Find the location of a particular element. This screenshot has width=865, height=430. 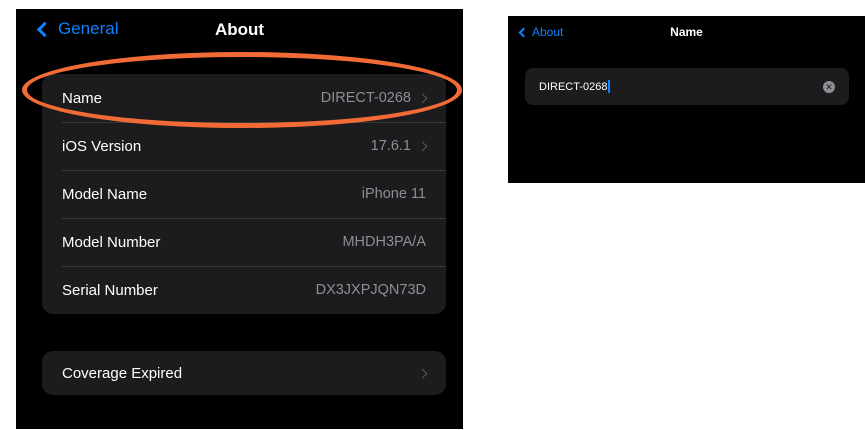

row-value: iPhone 11 is located at coordinates (393, 194).